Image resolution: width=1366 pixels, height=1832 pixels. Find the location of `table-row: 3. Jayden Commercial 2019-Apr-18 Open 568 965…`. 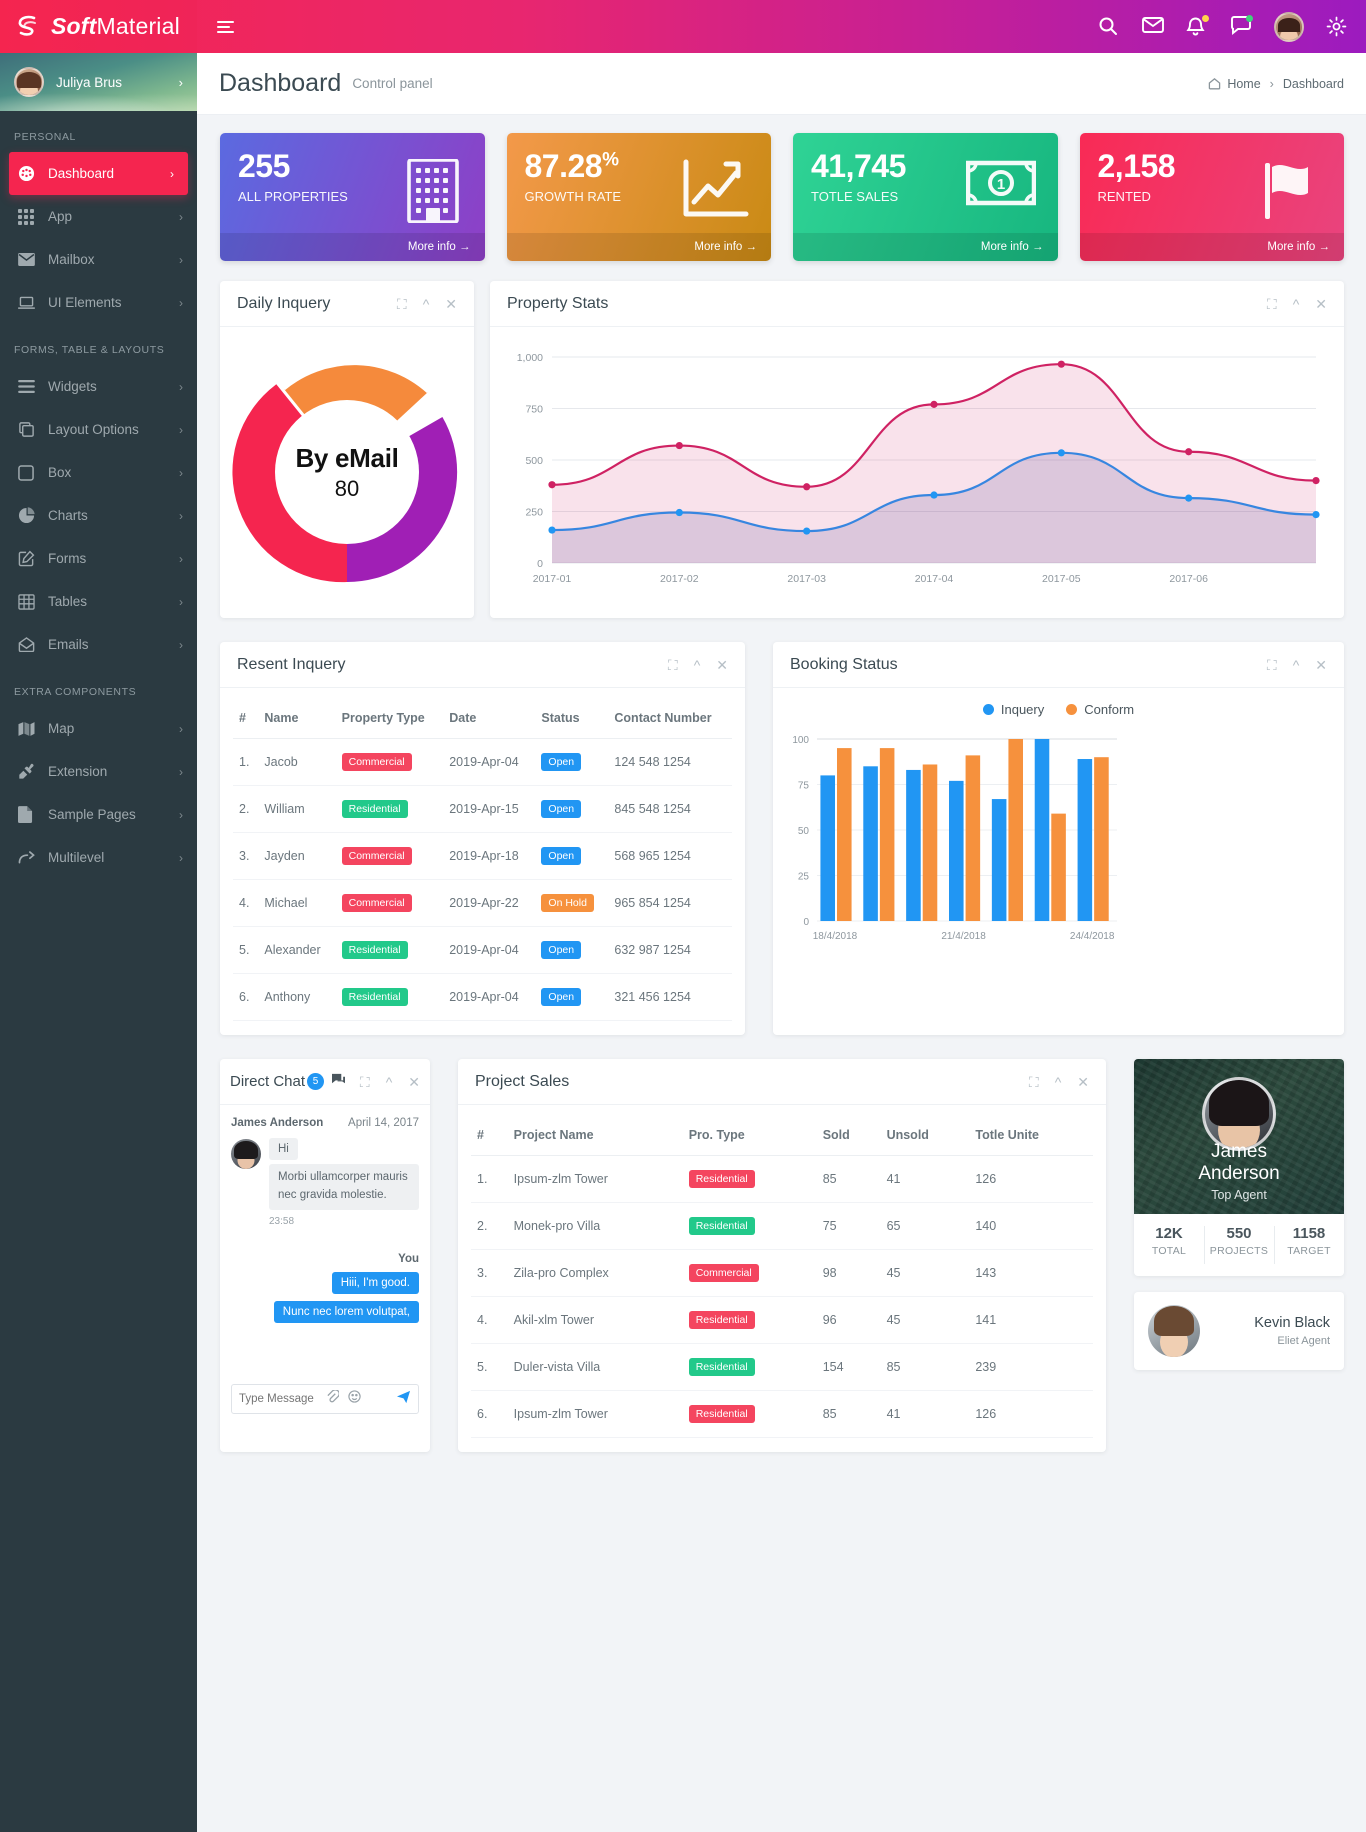

table-row: 3. Jayden Commercial 2019-Apr-18 Open 568 965… is located at coordinates (482, 856).